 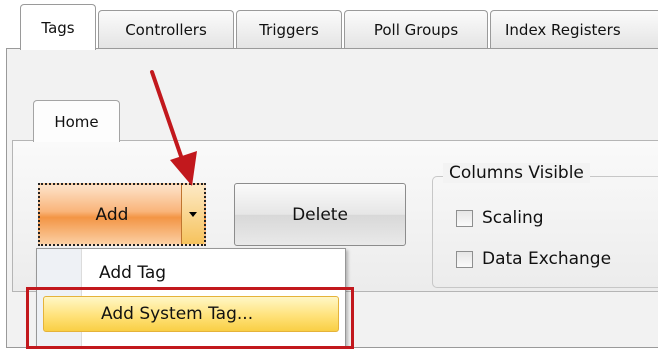 What do you see at coordinates (76, 121) in the screenshot?
I see `ribbon-tab-home: Home` at bounding box center [76, 121].